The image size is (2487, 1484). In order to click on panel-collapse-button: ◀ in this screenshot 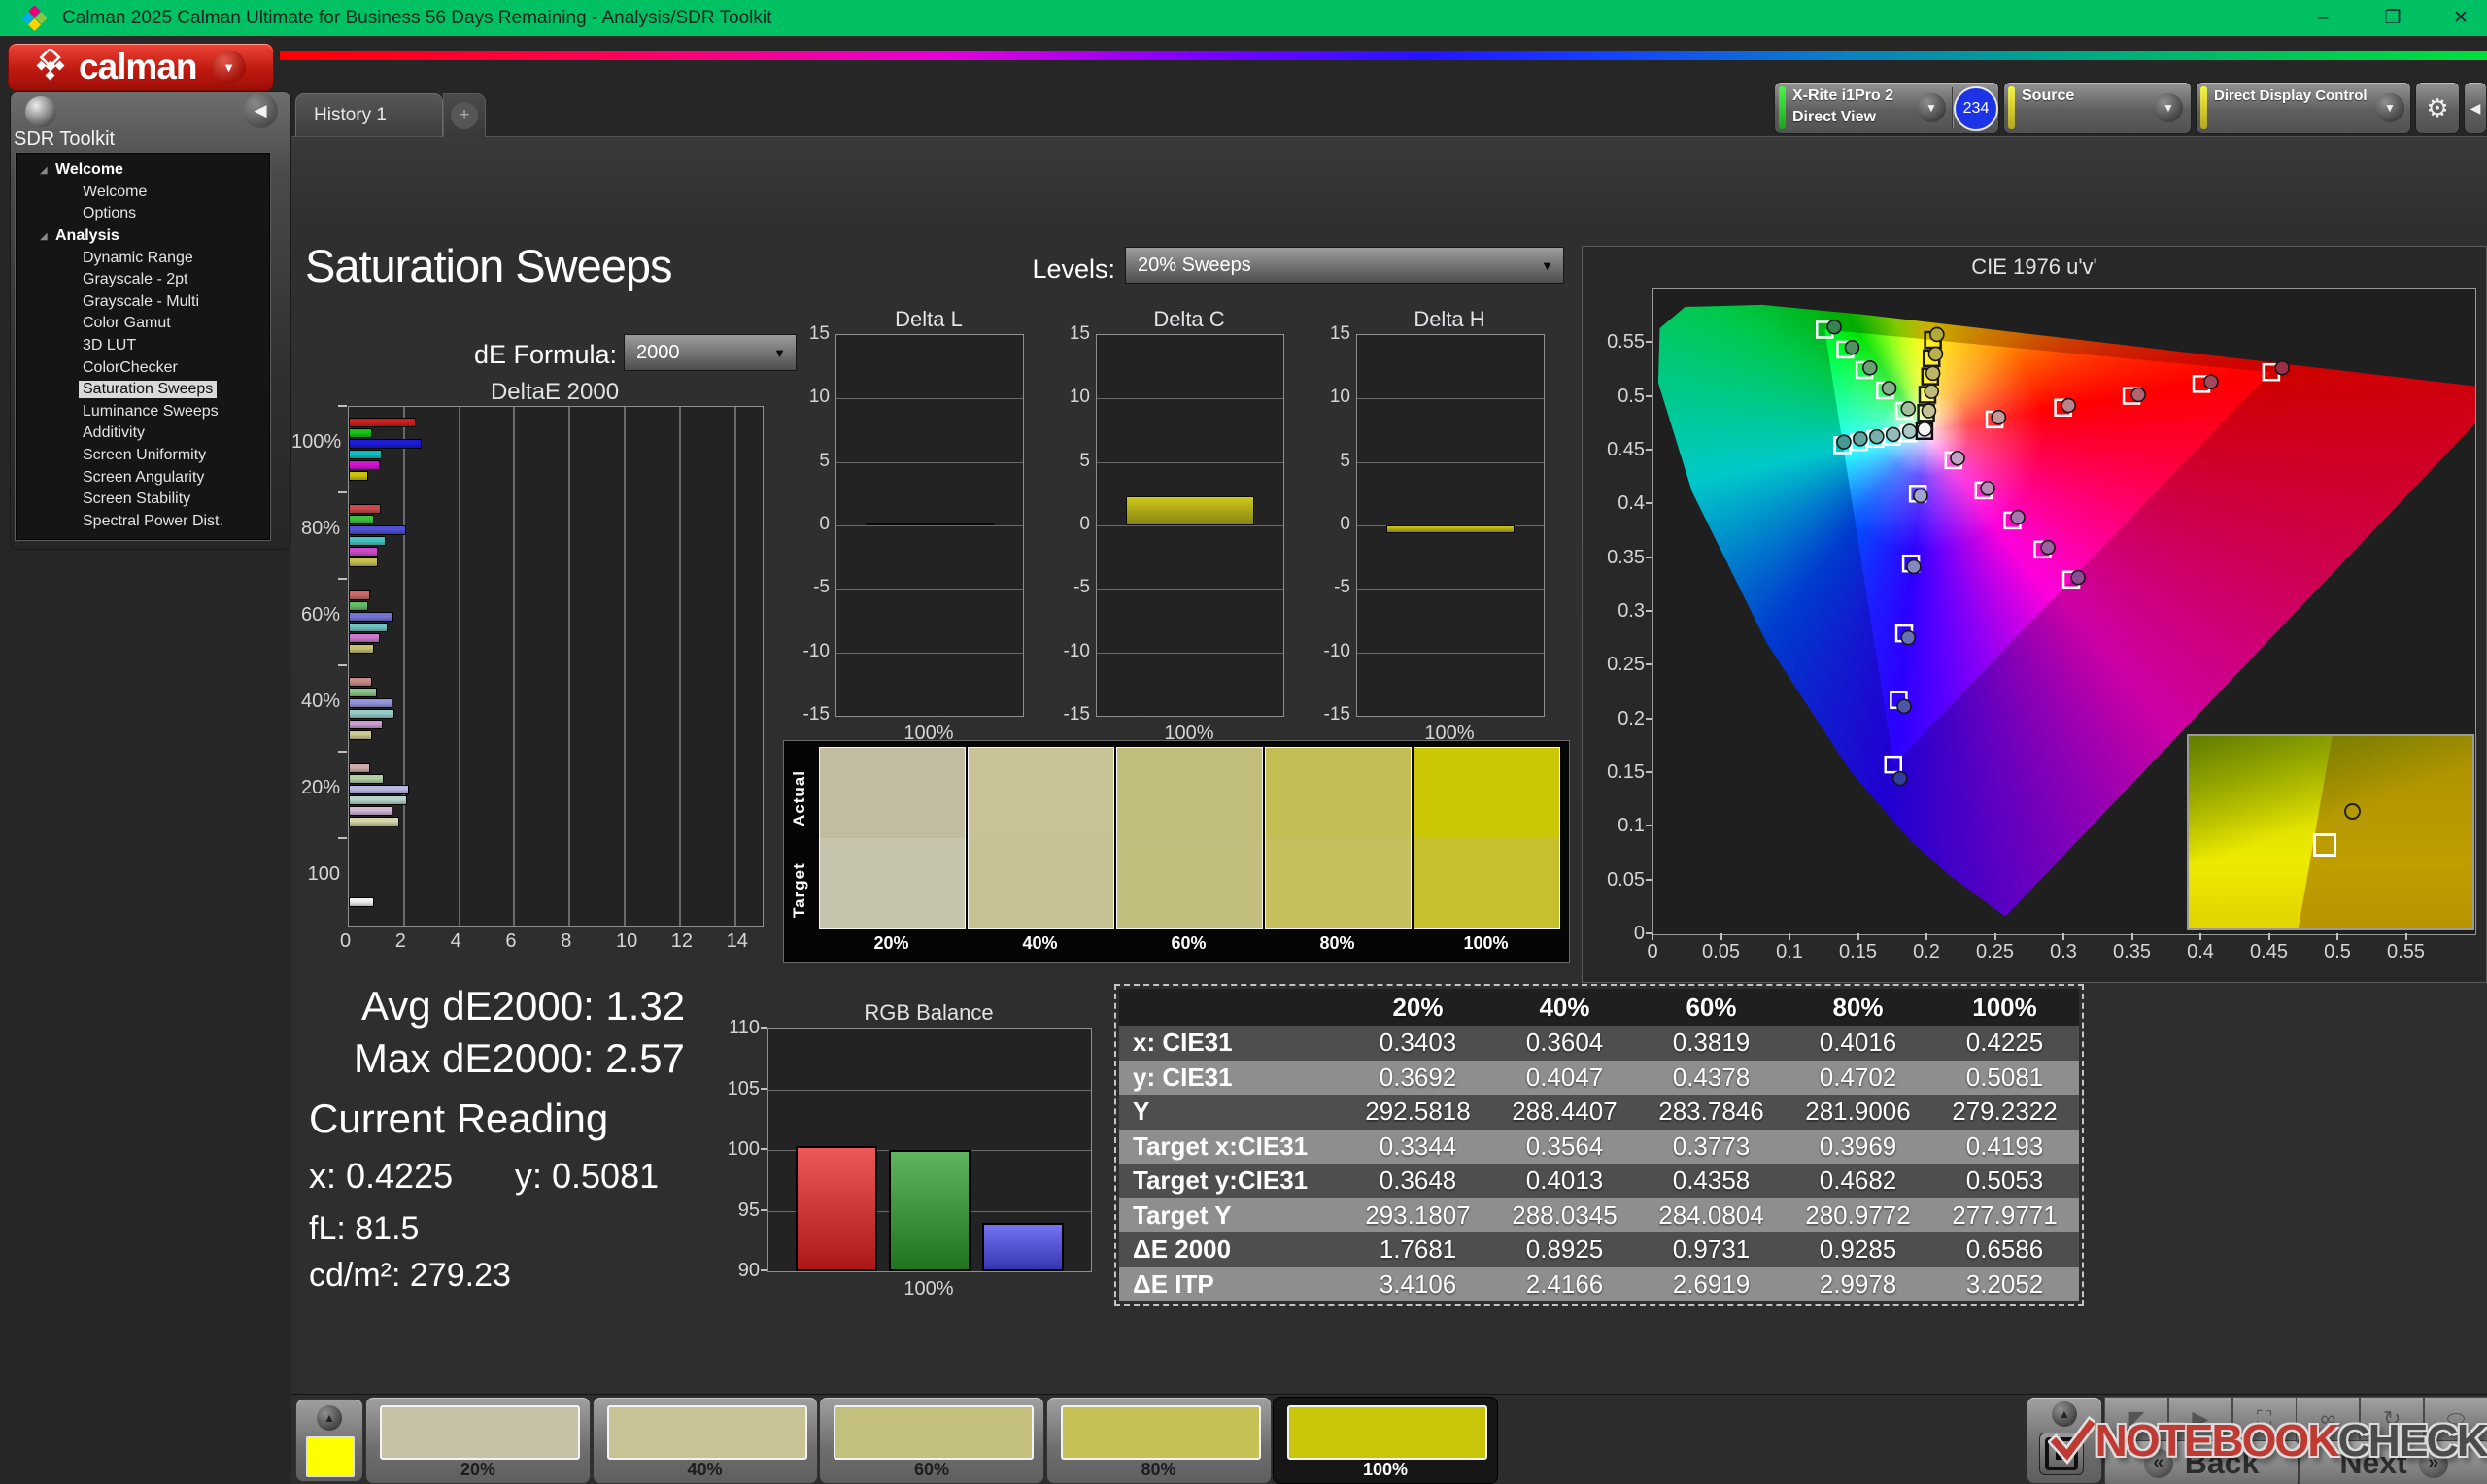, I will do `click(2475, 108)`.